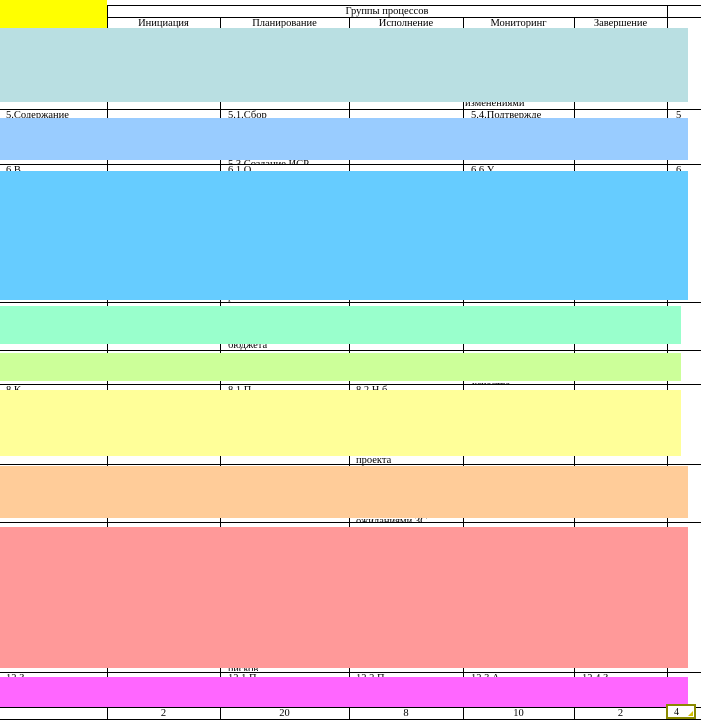 The image size is (701, 720). Describe the element at coordinates (350, 302) in the screenshot. I see `row-line-c` at that location.